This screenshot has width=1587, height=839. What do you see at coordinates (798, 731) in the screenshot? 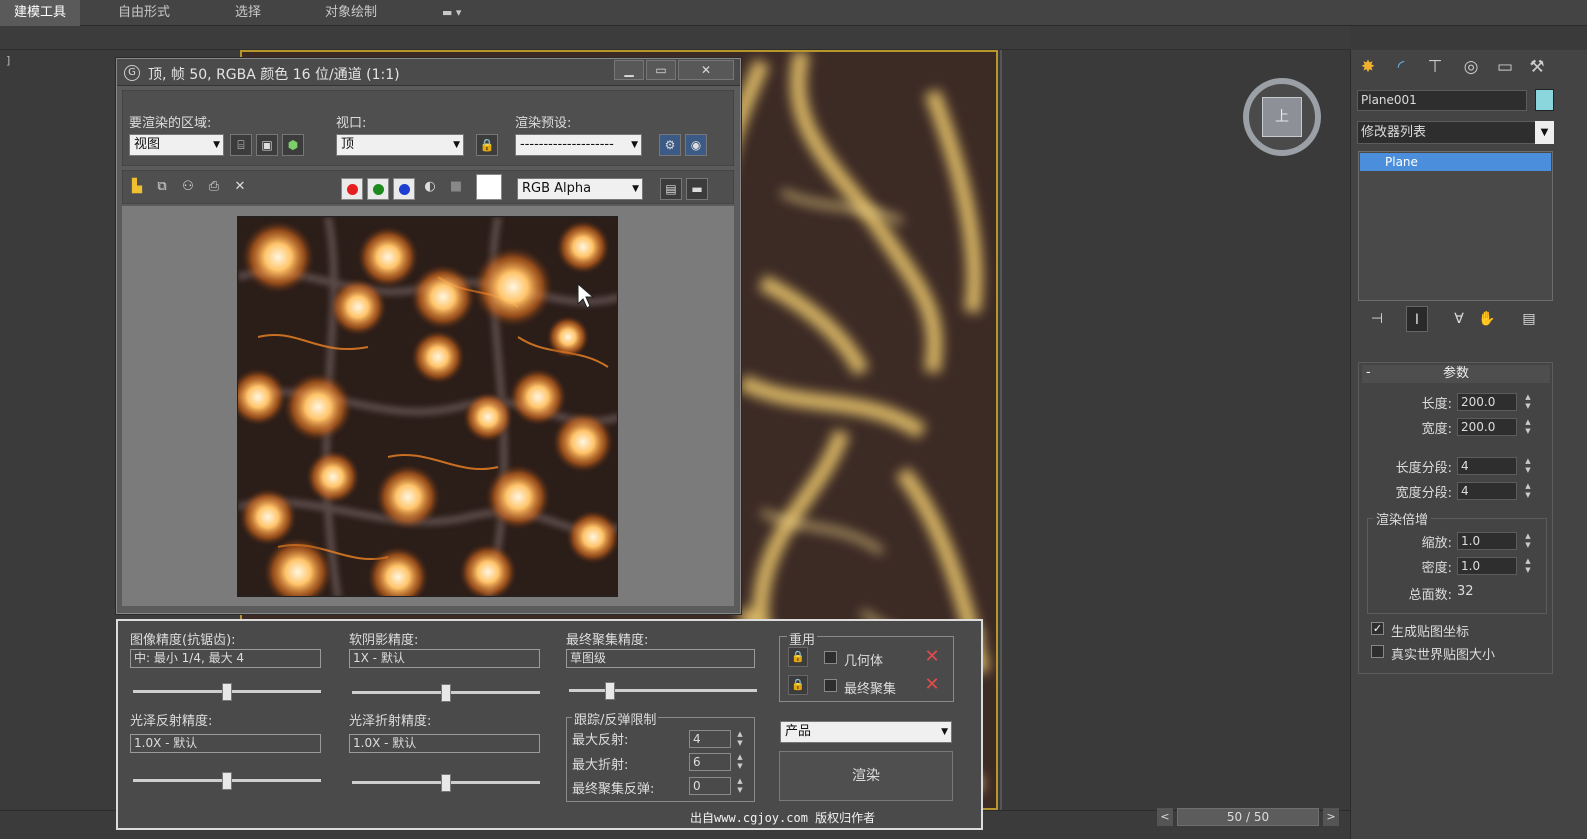
I see `render-mode-value: 产品` at bounding box center [798, 731].